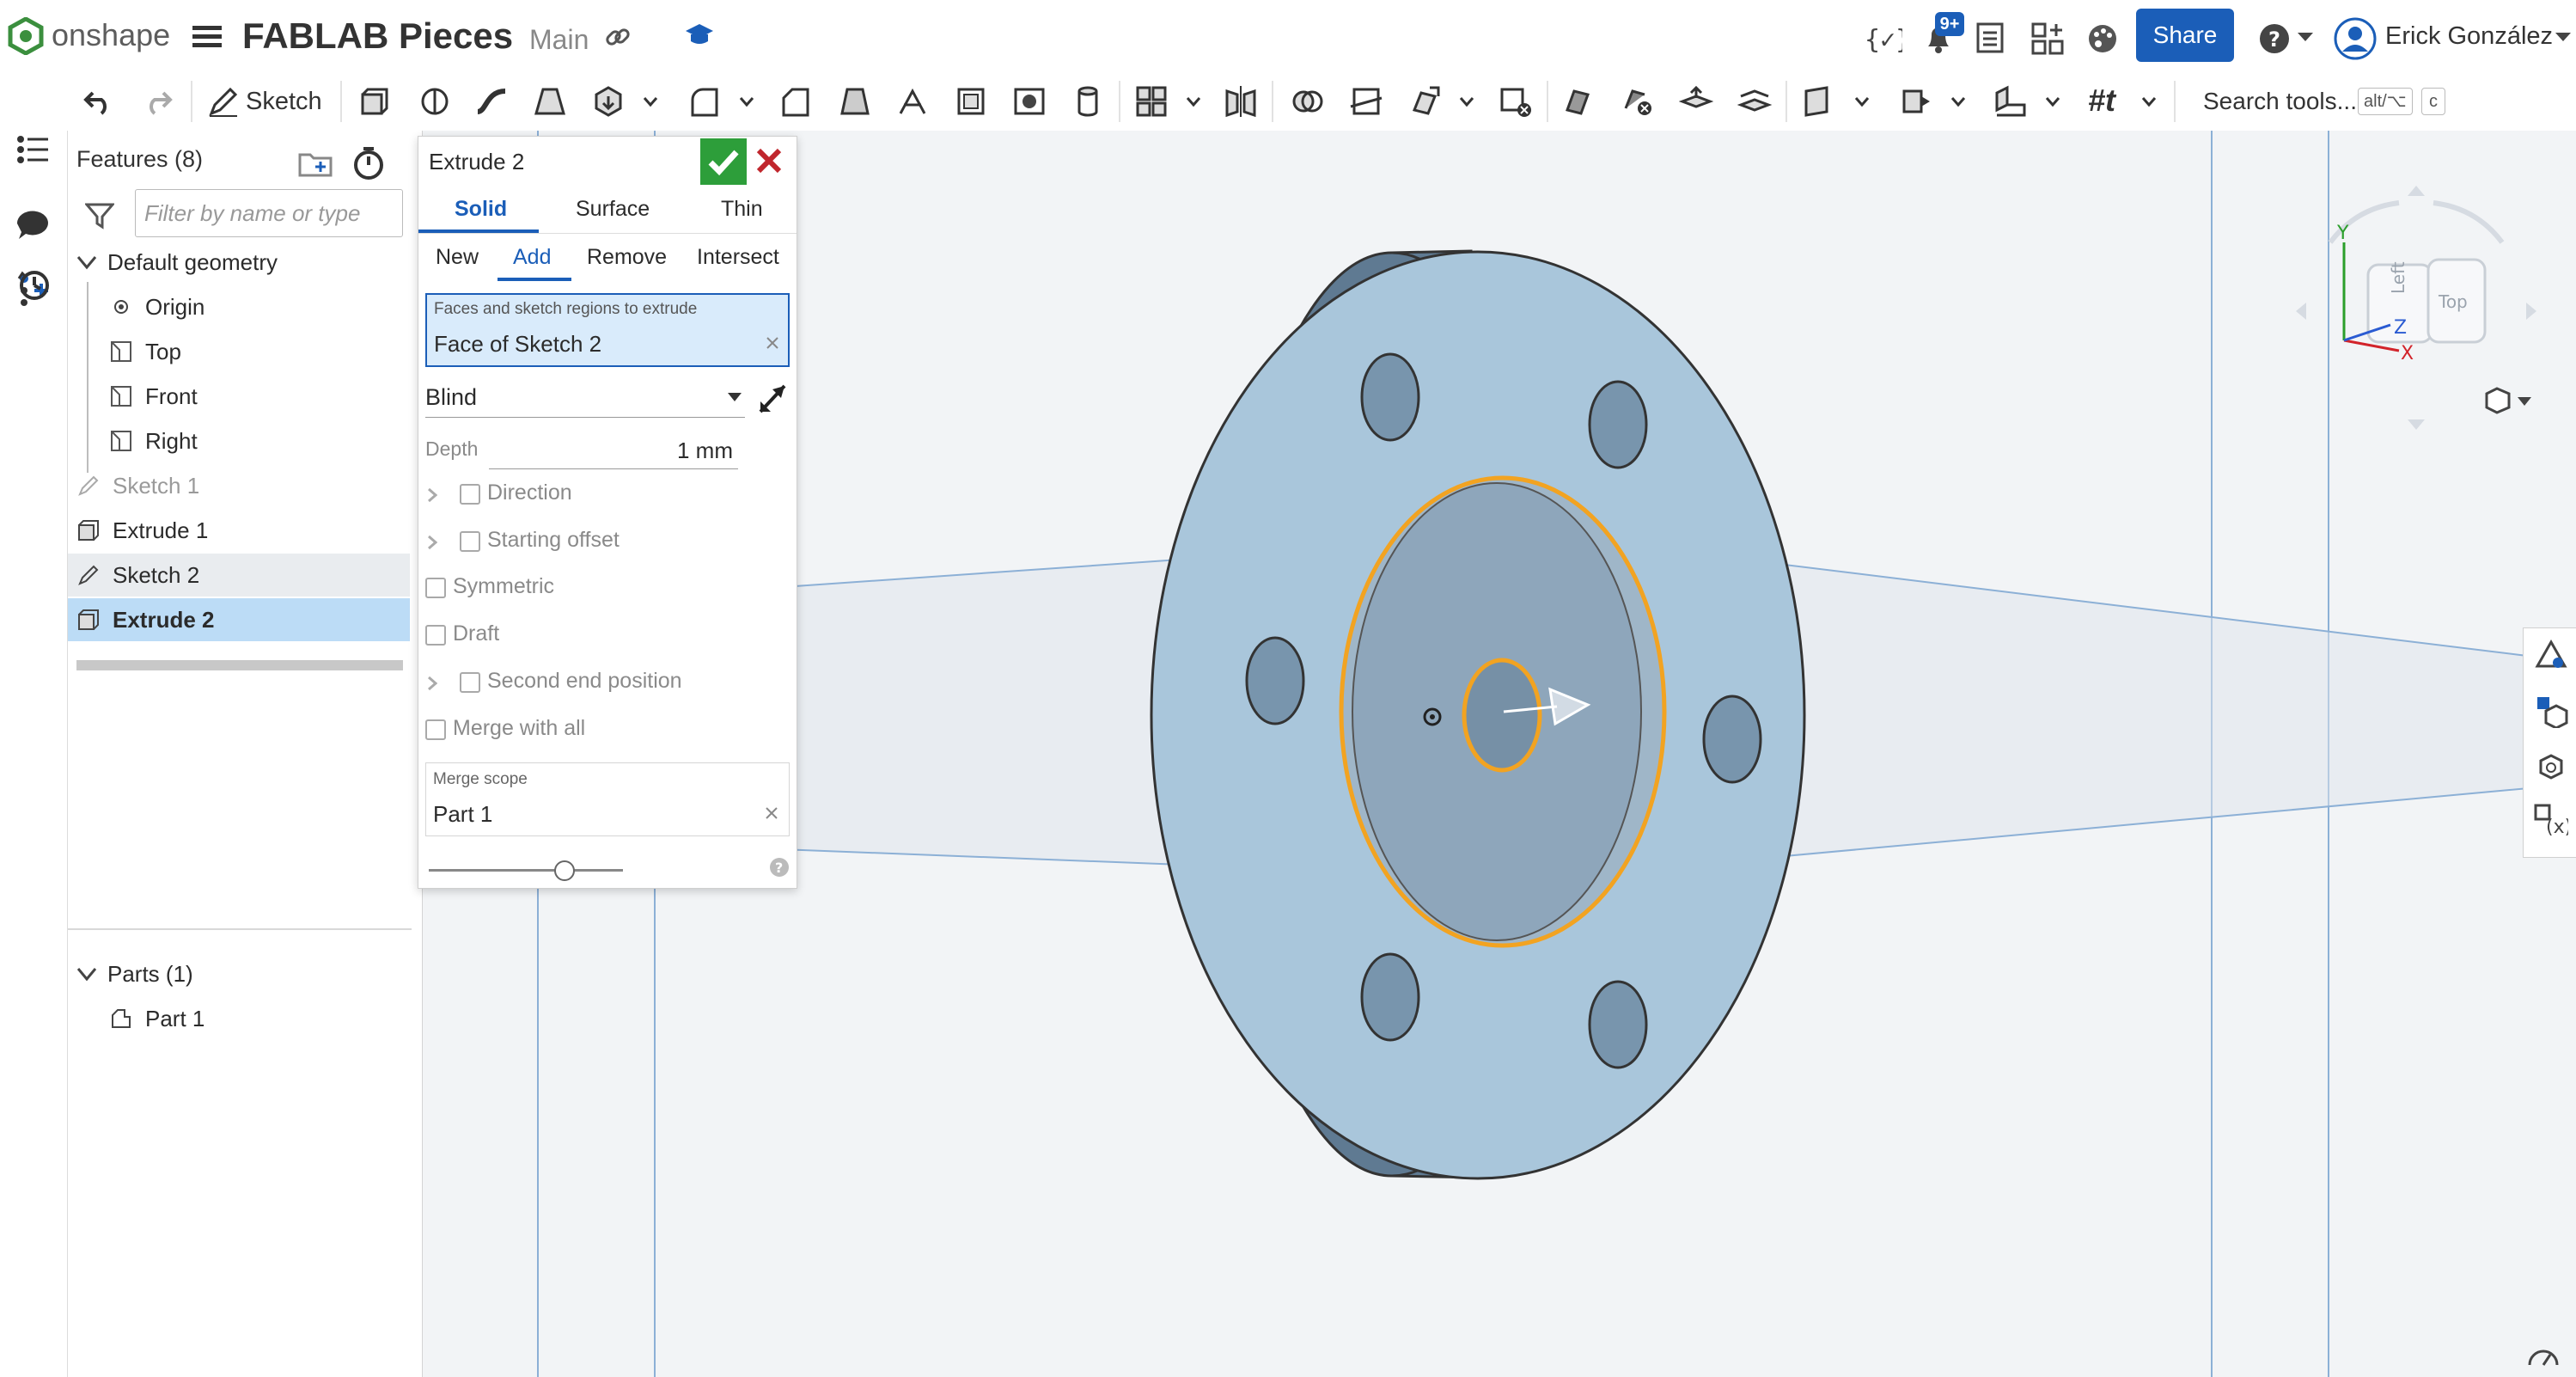 This screenshot has width=2576, height=1377. I want to click on op-new: New, so click(458, 257).